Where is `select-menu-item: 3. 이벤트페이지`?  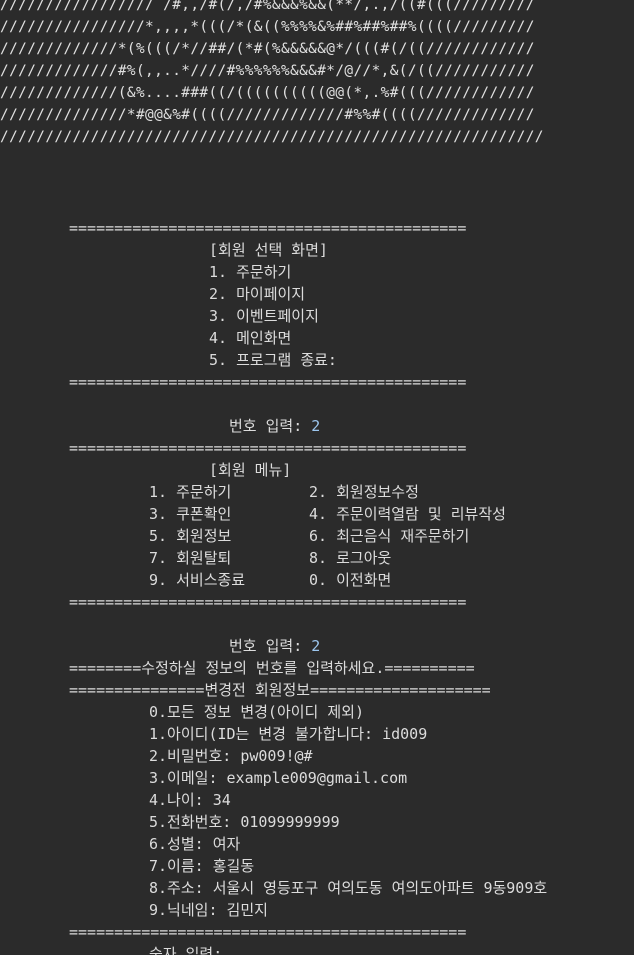 select-menu-item: 3. 이벤트페이지 is located at coordinates (264, 316).